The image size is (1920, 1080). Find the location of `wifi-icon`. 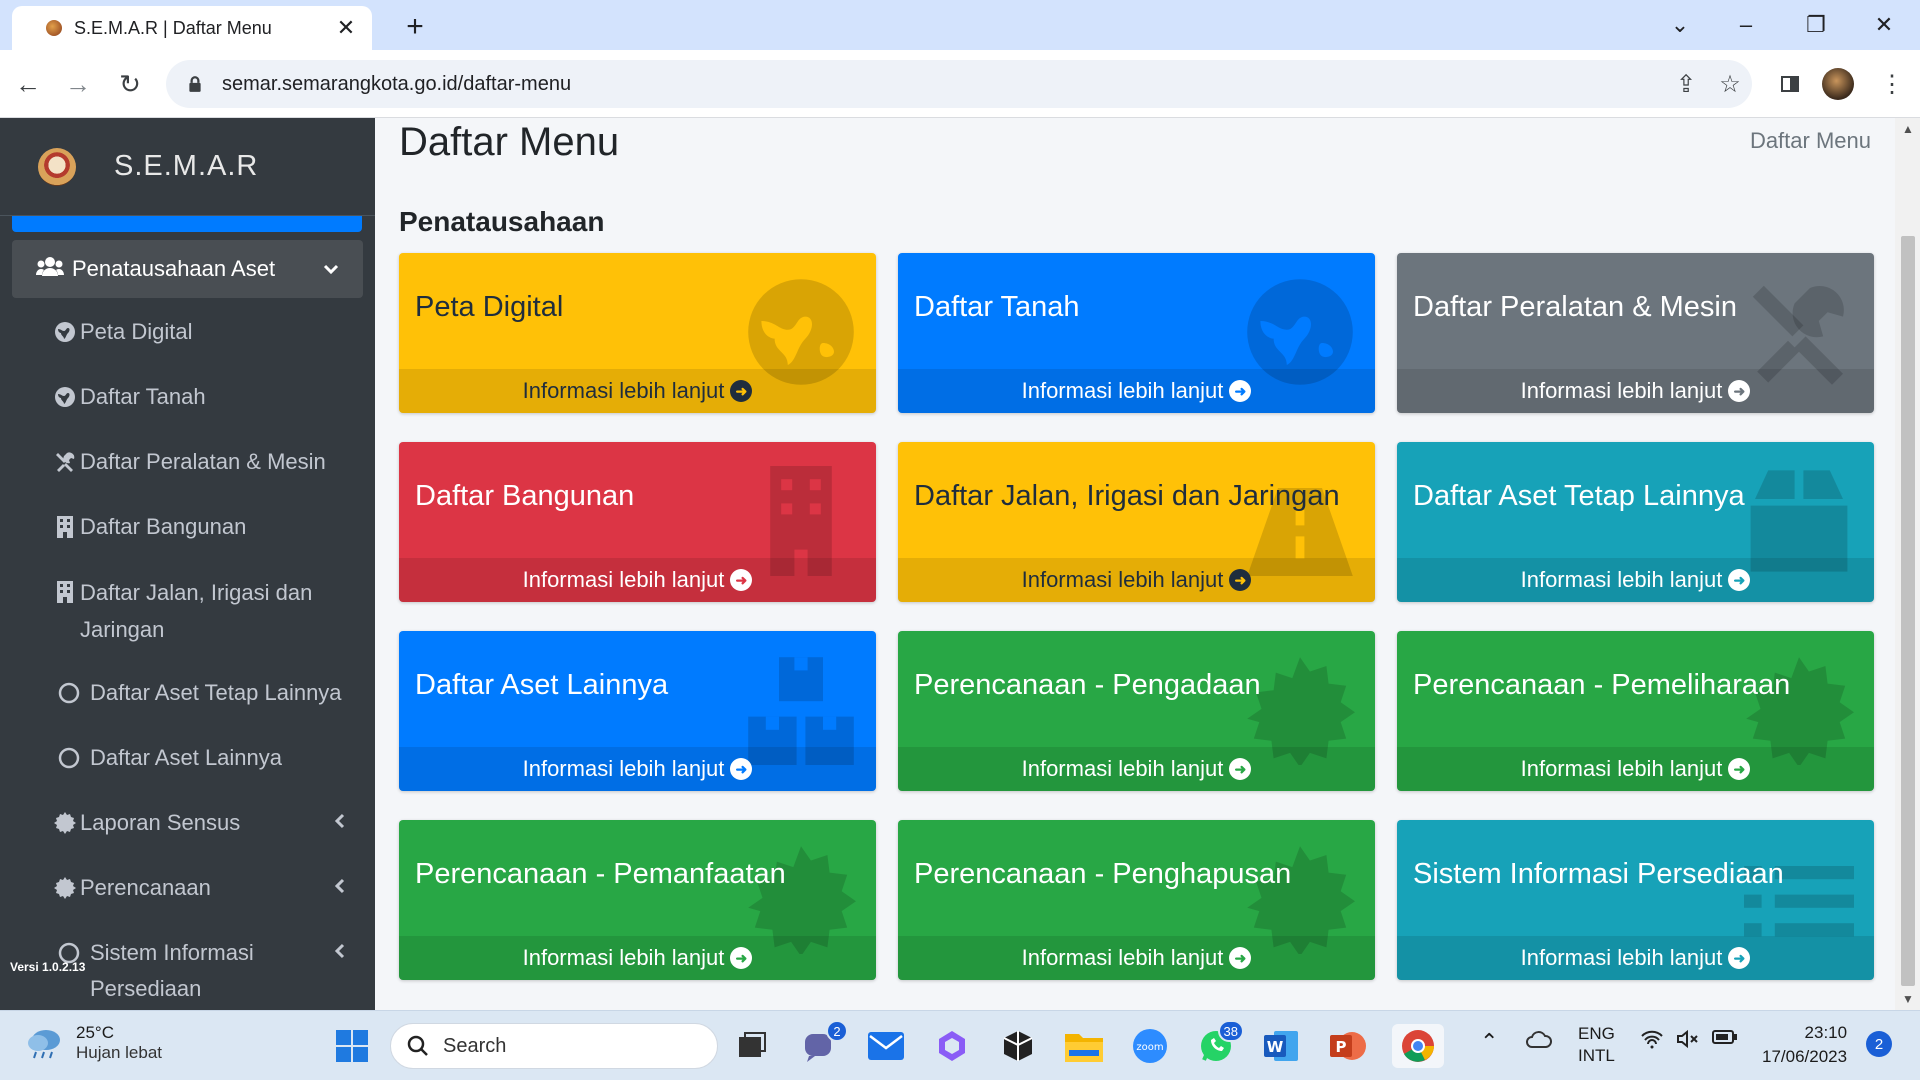

wifi-icon is located at coordinates (1652, 1041).